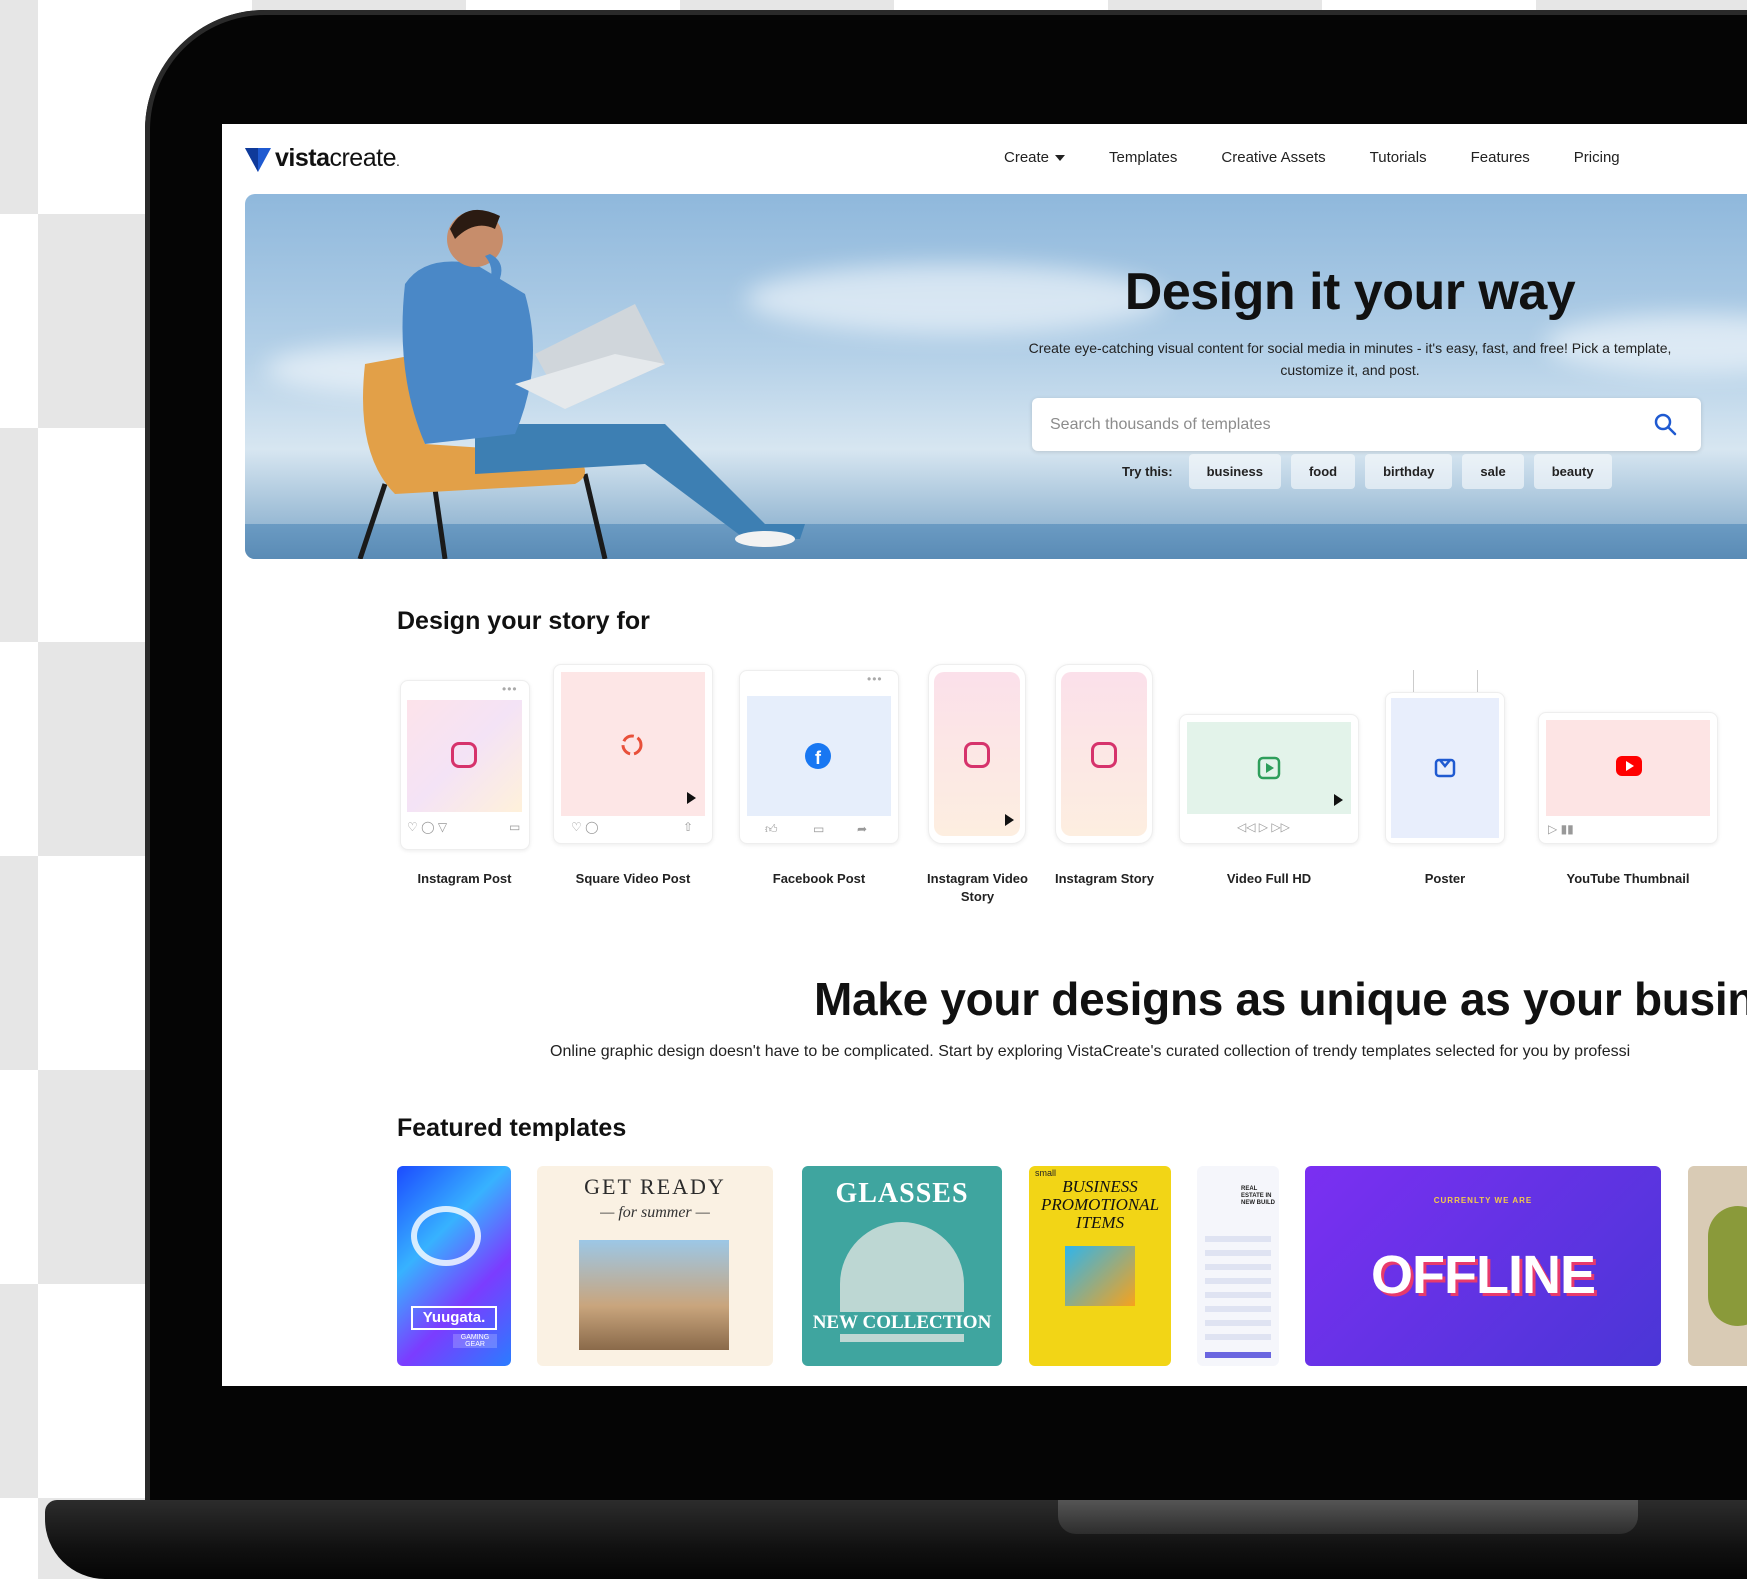 Image resolution: width=1747 pixels, height=1579 pixels. What do you see at coordinates (337, 158) in the screenshot?
I see `logo-text: vistacreate.` at bounding box center [337, 158].